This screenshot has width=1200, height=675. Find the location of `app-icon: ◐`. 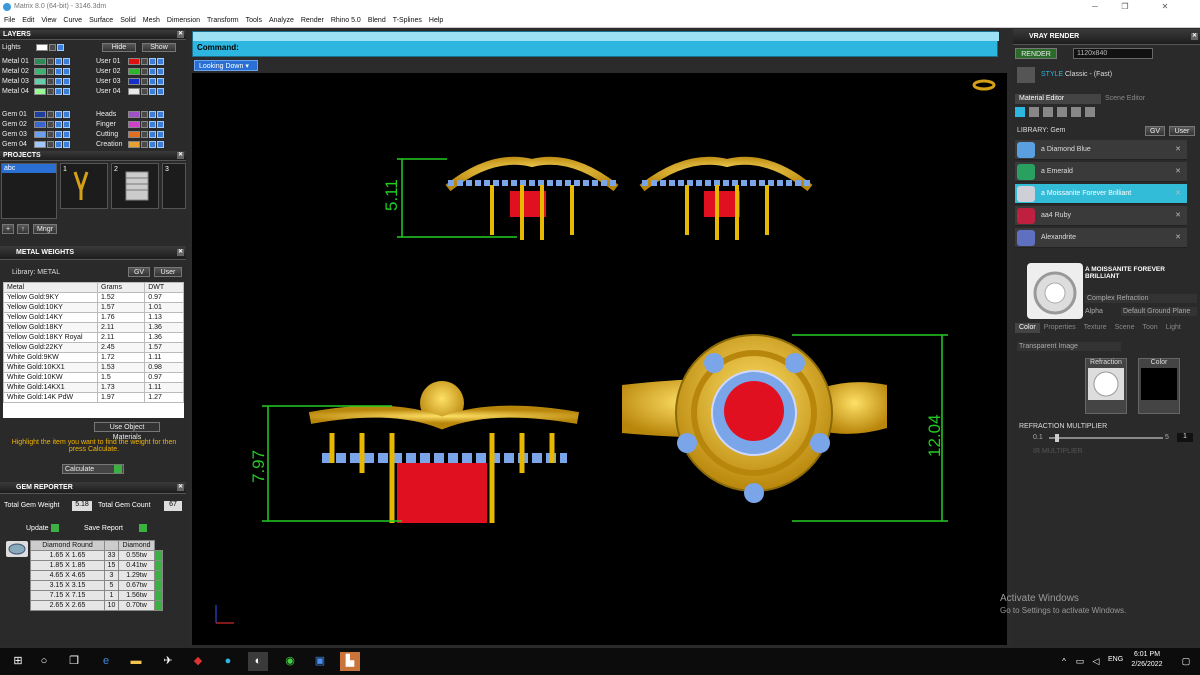

app-icon: ◐ is located at coordinates (258, 661).